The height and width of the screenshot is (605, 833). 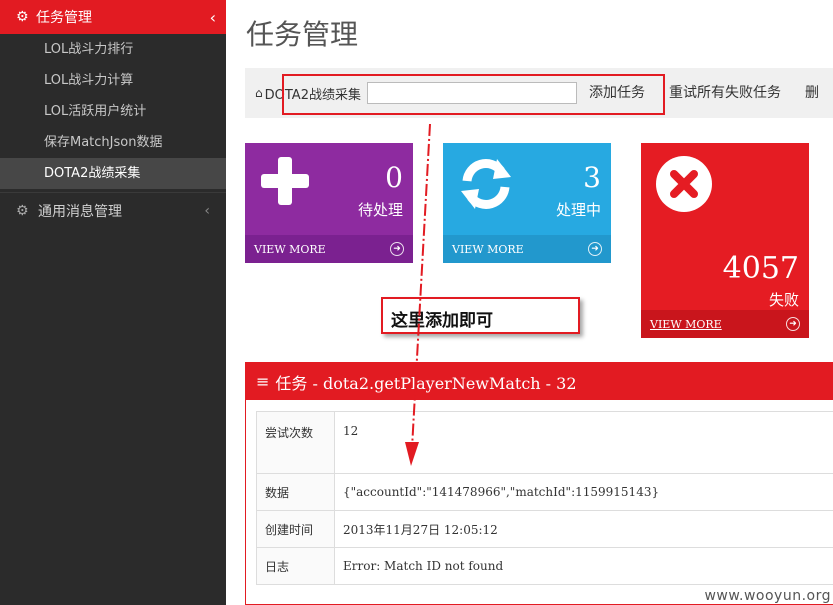 I want to click on stat-count: 4057, so click(x=760, y=268).